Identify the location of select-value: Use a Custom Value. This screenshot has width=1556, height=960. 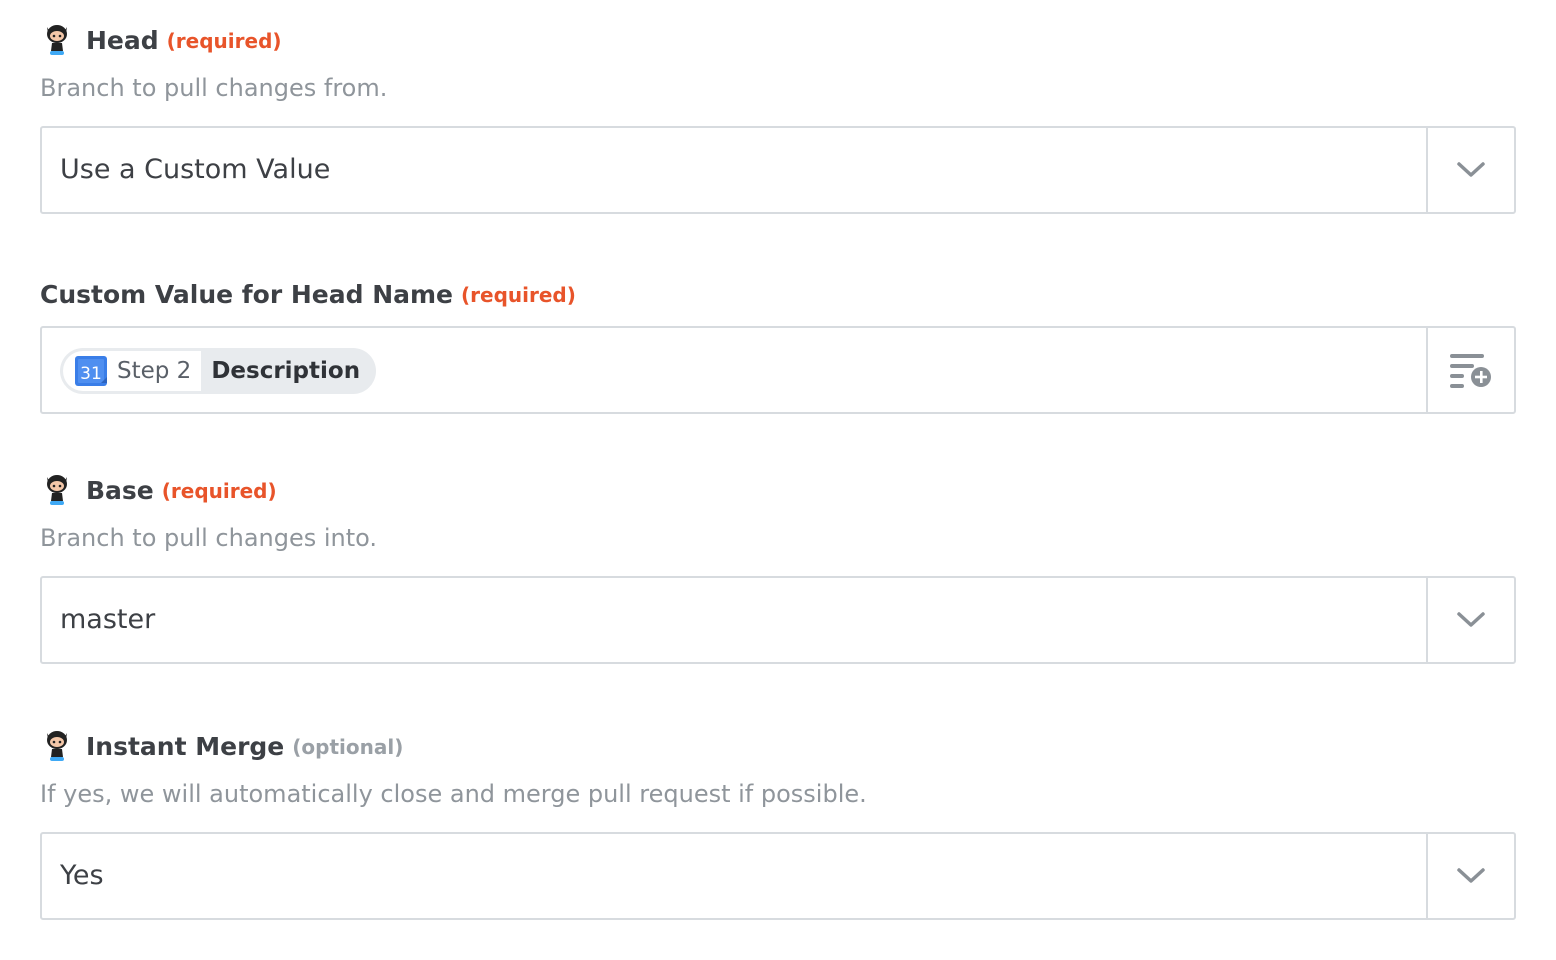
(195, 169).